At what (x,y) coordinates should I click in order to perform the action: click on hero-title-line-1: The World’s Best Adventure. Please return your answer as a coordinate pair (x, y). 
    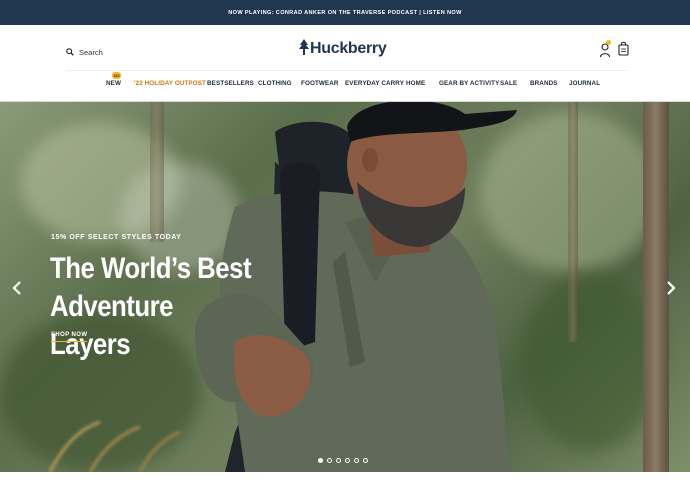
    Looking at the image, I should click on (151, 287).